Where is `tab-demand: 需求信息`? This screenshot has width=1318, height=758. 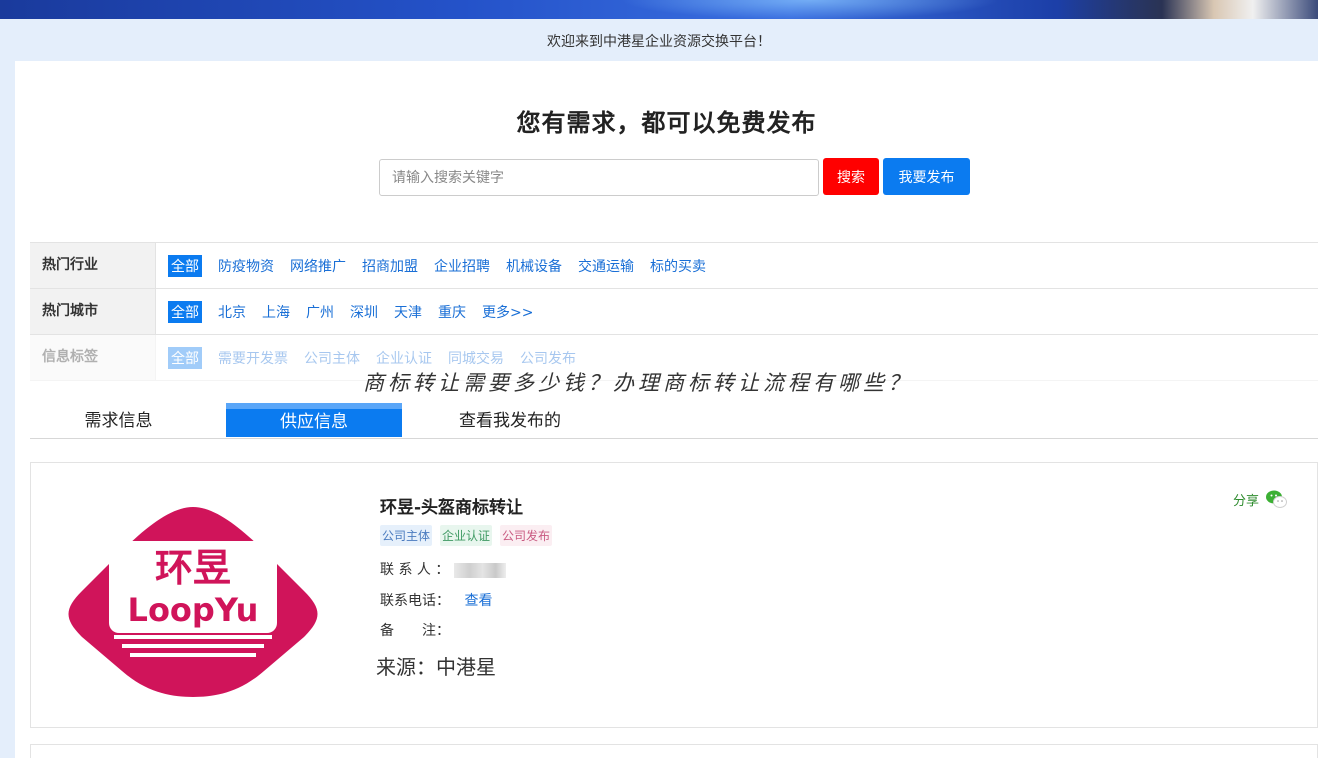 tab-demand: 需求信息 is located at coordinates (118, 420).